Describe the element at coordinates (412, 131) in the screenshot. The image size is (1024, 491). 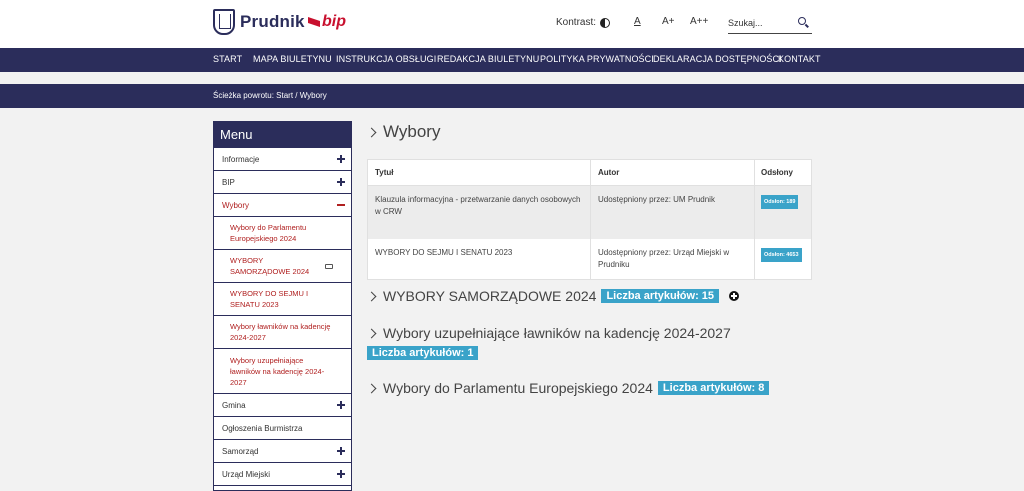
I see `page-title-text: Wybory` at that location.